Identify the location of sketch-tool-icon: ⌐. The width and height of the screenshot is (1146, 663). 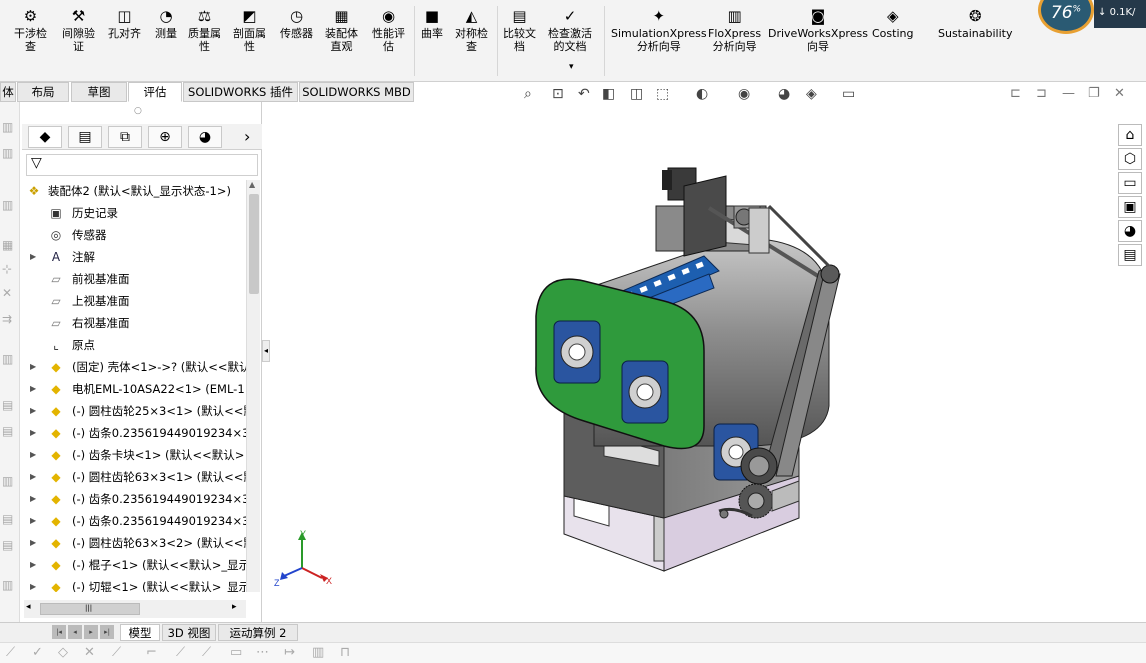
(151, 652).